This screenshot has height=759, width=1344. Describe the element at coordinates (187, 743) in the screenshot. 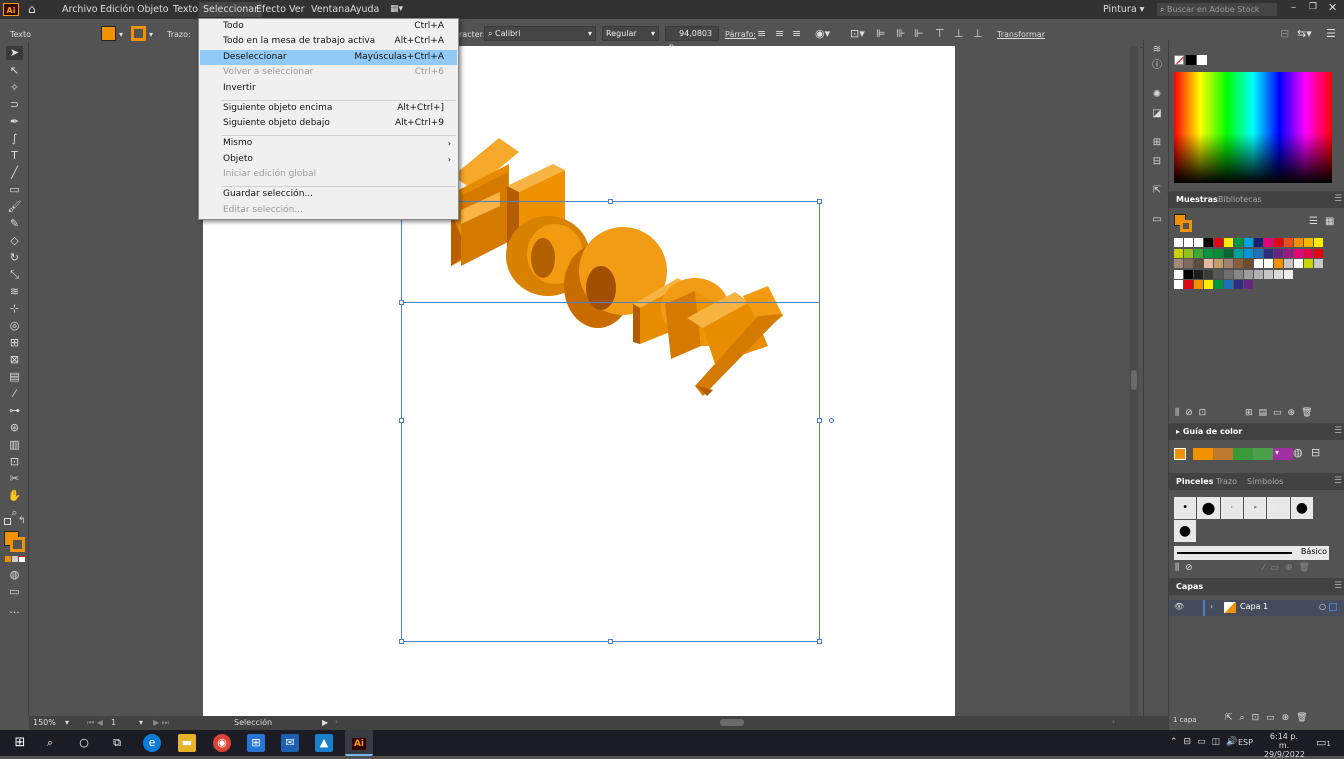

I see `file-explorer-icon: ▬` at that location.